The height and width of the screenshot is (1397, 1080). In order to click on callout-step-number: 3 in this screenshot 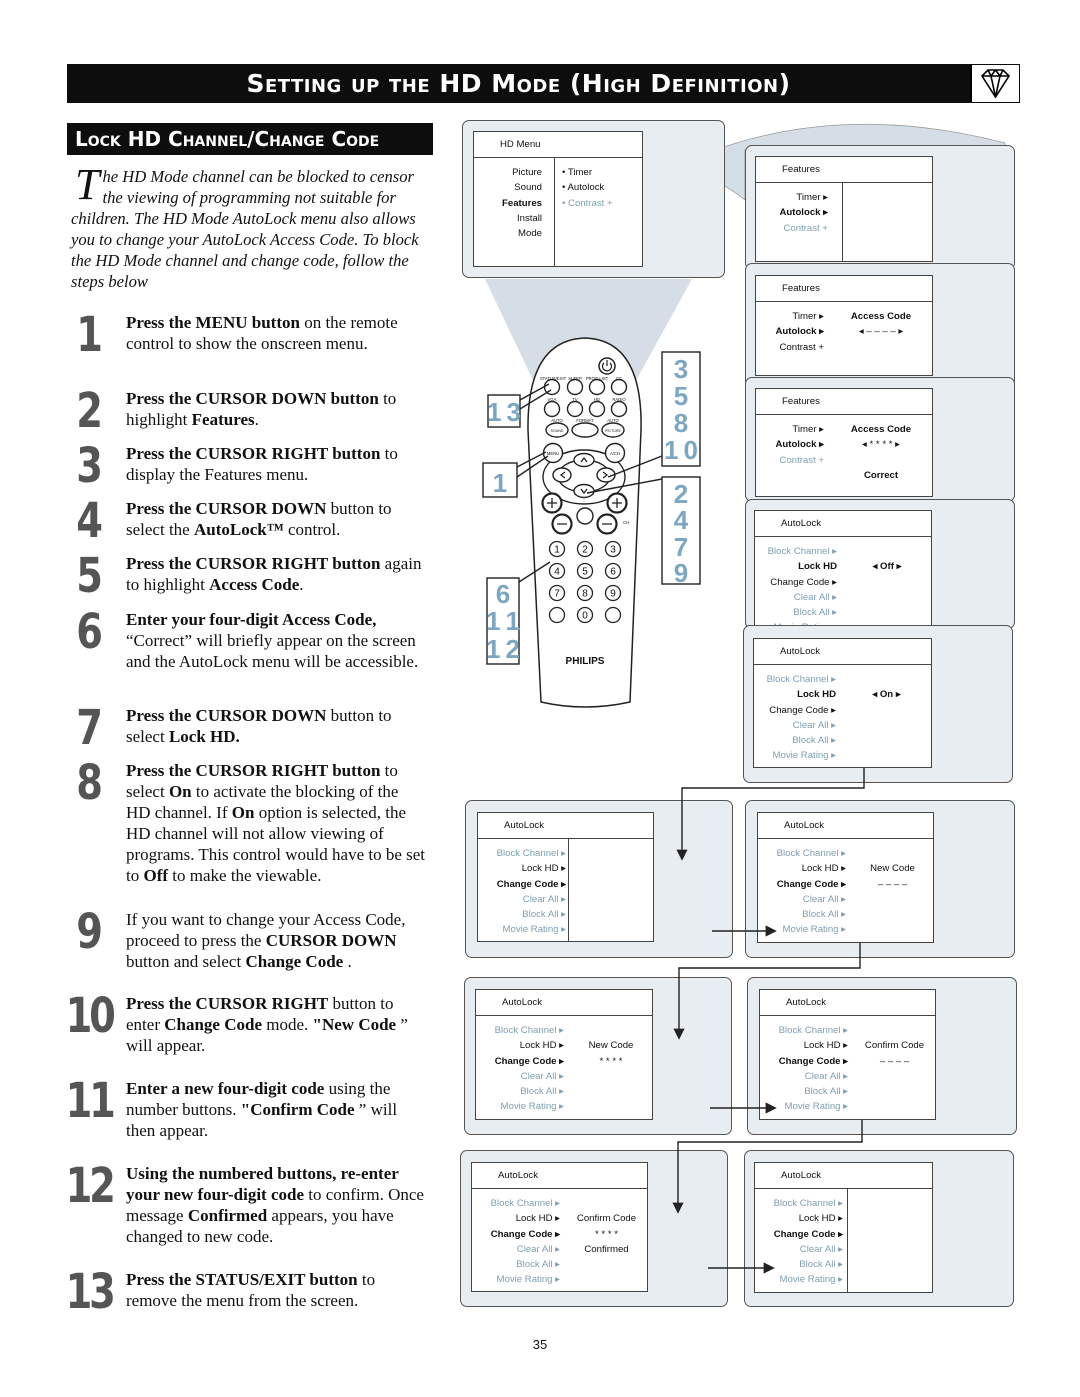, I will do `click(681, 369)`.